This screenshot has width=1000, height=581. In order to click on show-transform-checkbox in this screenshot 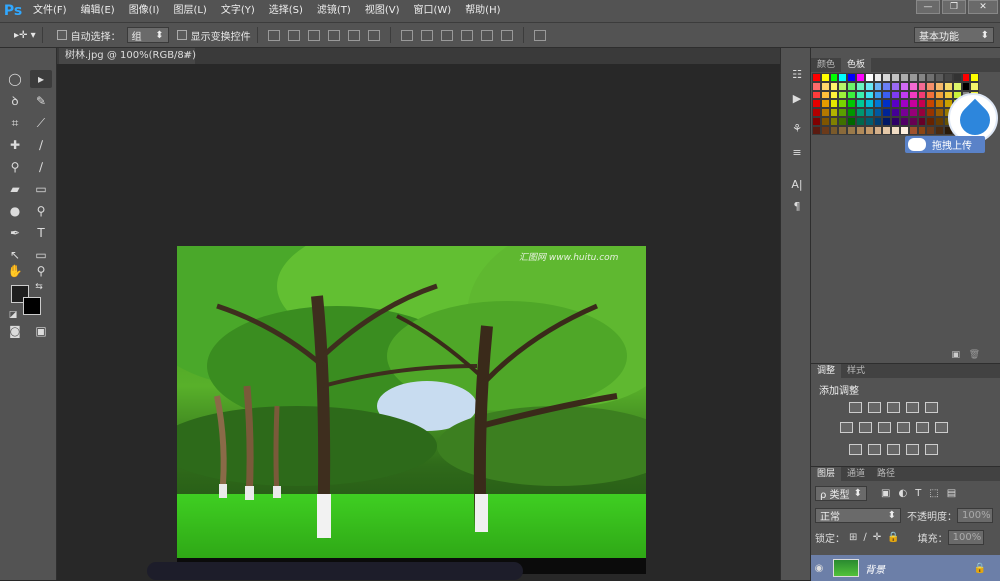, I will do `click(181, 35)`.